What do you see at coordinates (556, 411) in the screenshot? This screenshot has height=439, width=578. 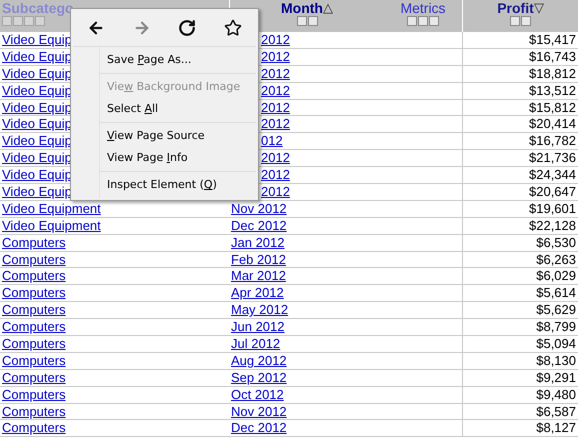 I see `profit-value: $6,587` at bounding box center [556, 411].